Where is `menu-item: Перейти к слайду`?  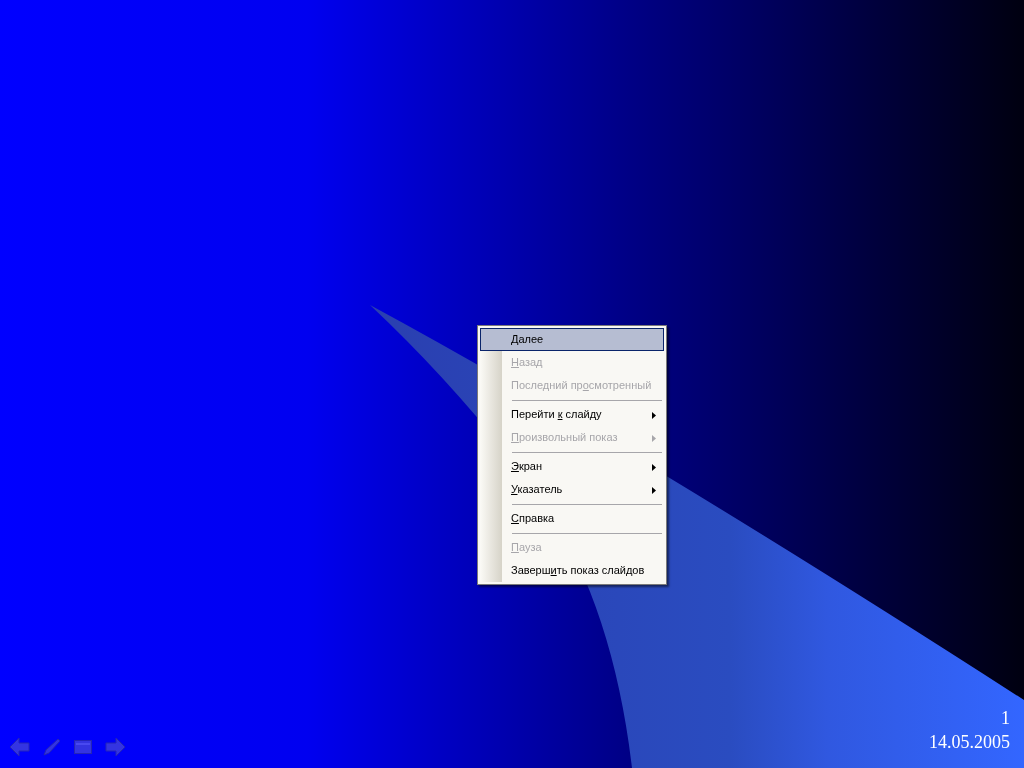
menu-item: Перейти к слайду is located at coordinates (572, 414).